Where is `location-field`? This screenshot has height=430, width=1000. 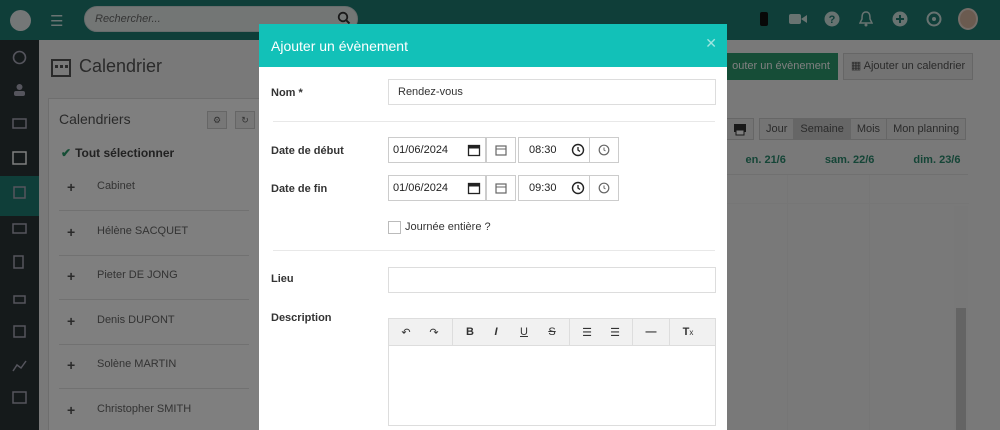 location-field is located at coordinates (552, 280).